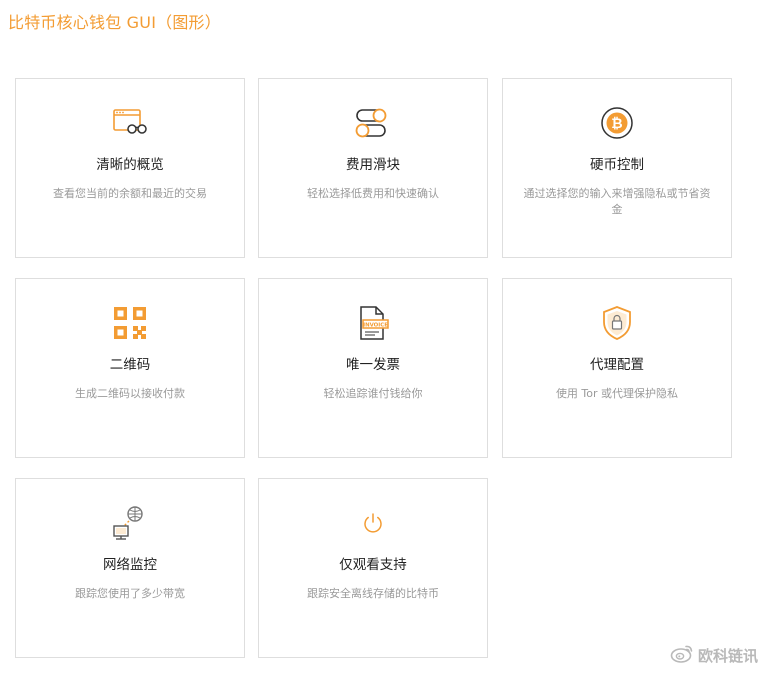 The height and width of the screenshot is (675, 770). What do you see at coordinates (727, 655) in the screenshot?
I see `watermark-text: 欧科链讯` at bounding box center [727, 655].